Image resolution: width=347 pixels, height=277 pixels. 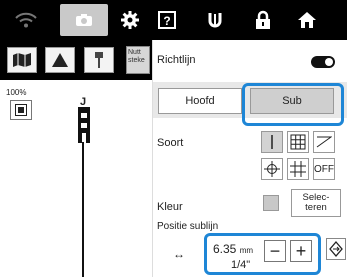 I want to click on diamond-arrow-icon, so click(x=336, y=249).